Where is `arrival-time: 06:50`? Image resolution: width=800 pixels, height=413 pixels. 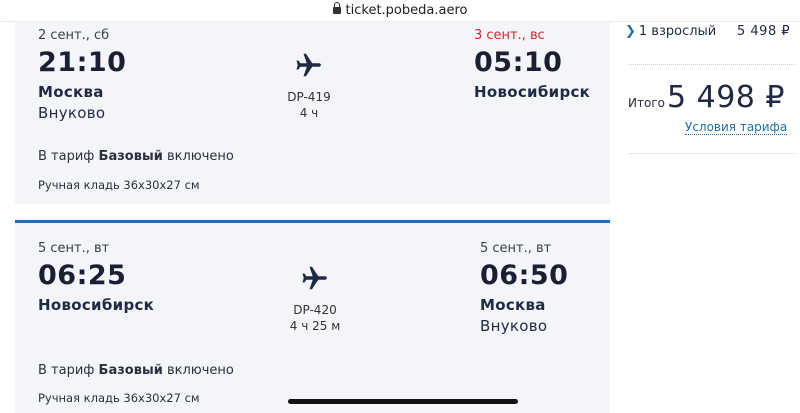
arrival-time: 06:50 is located at coordinates (524, 275).